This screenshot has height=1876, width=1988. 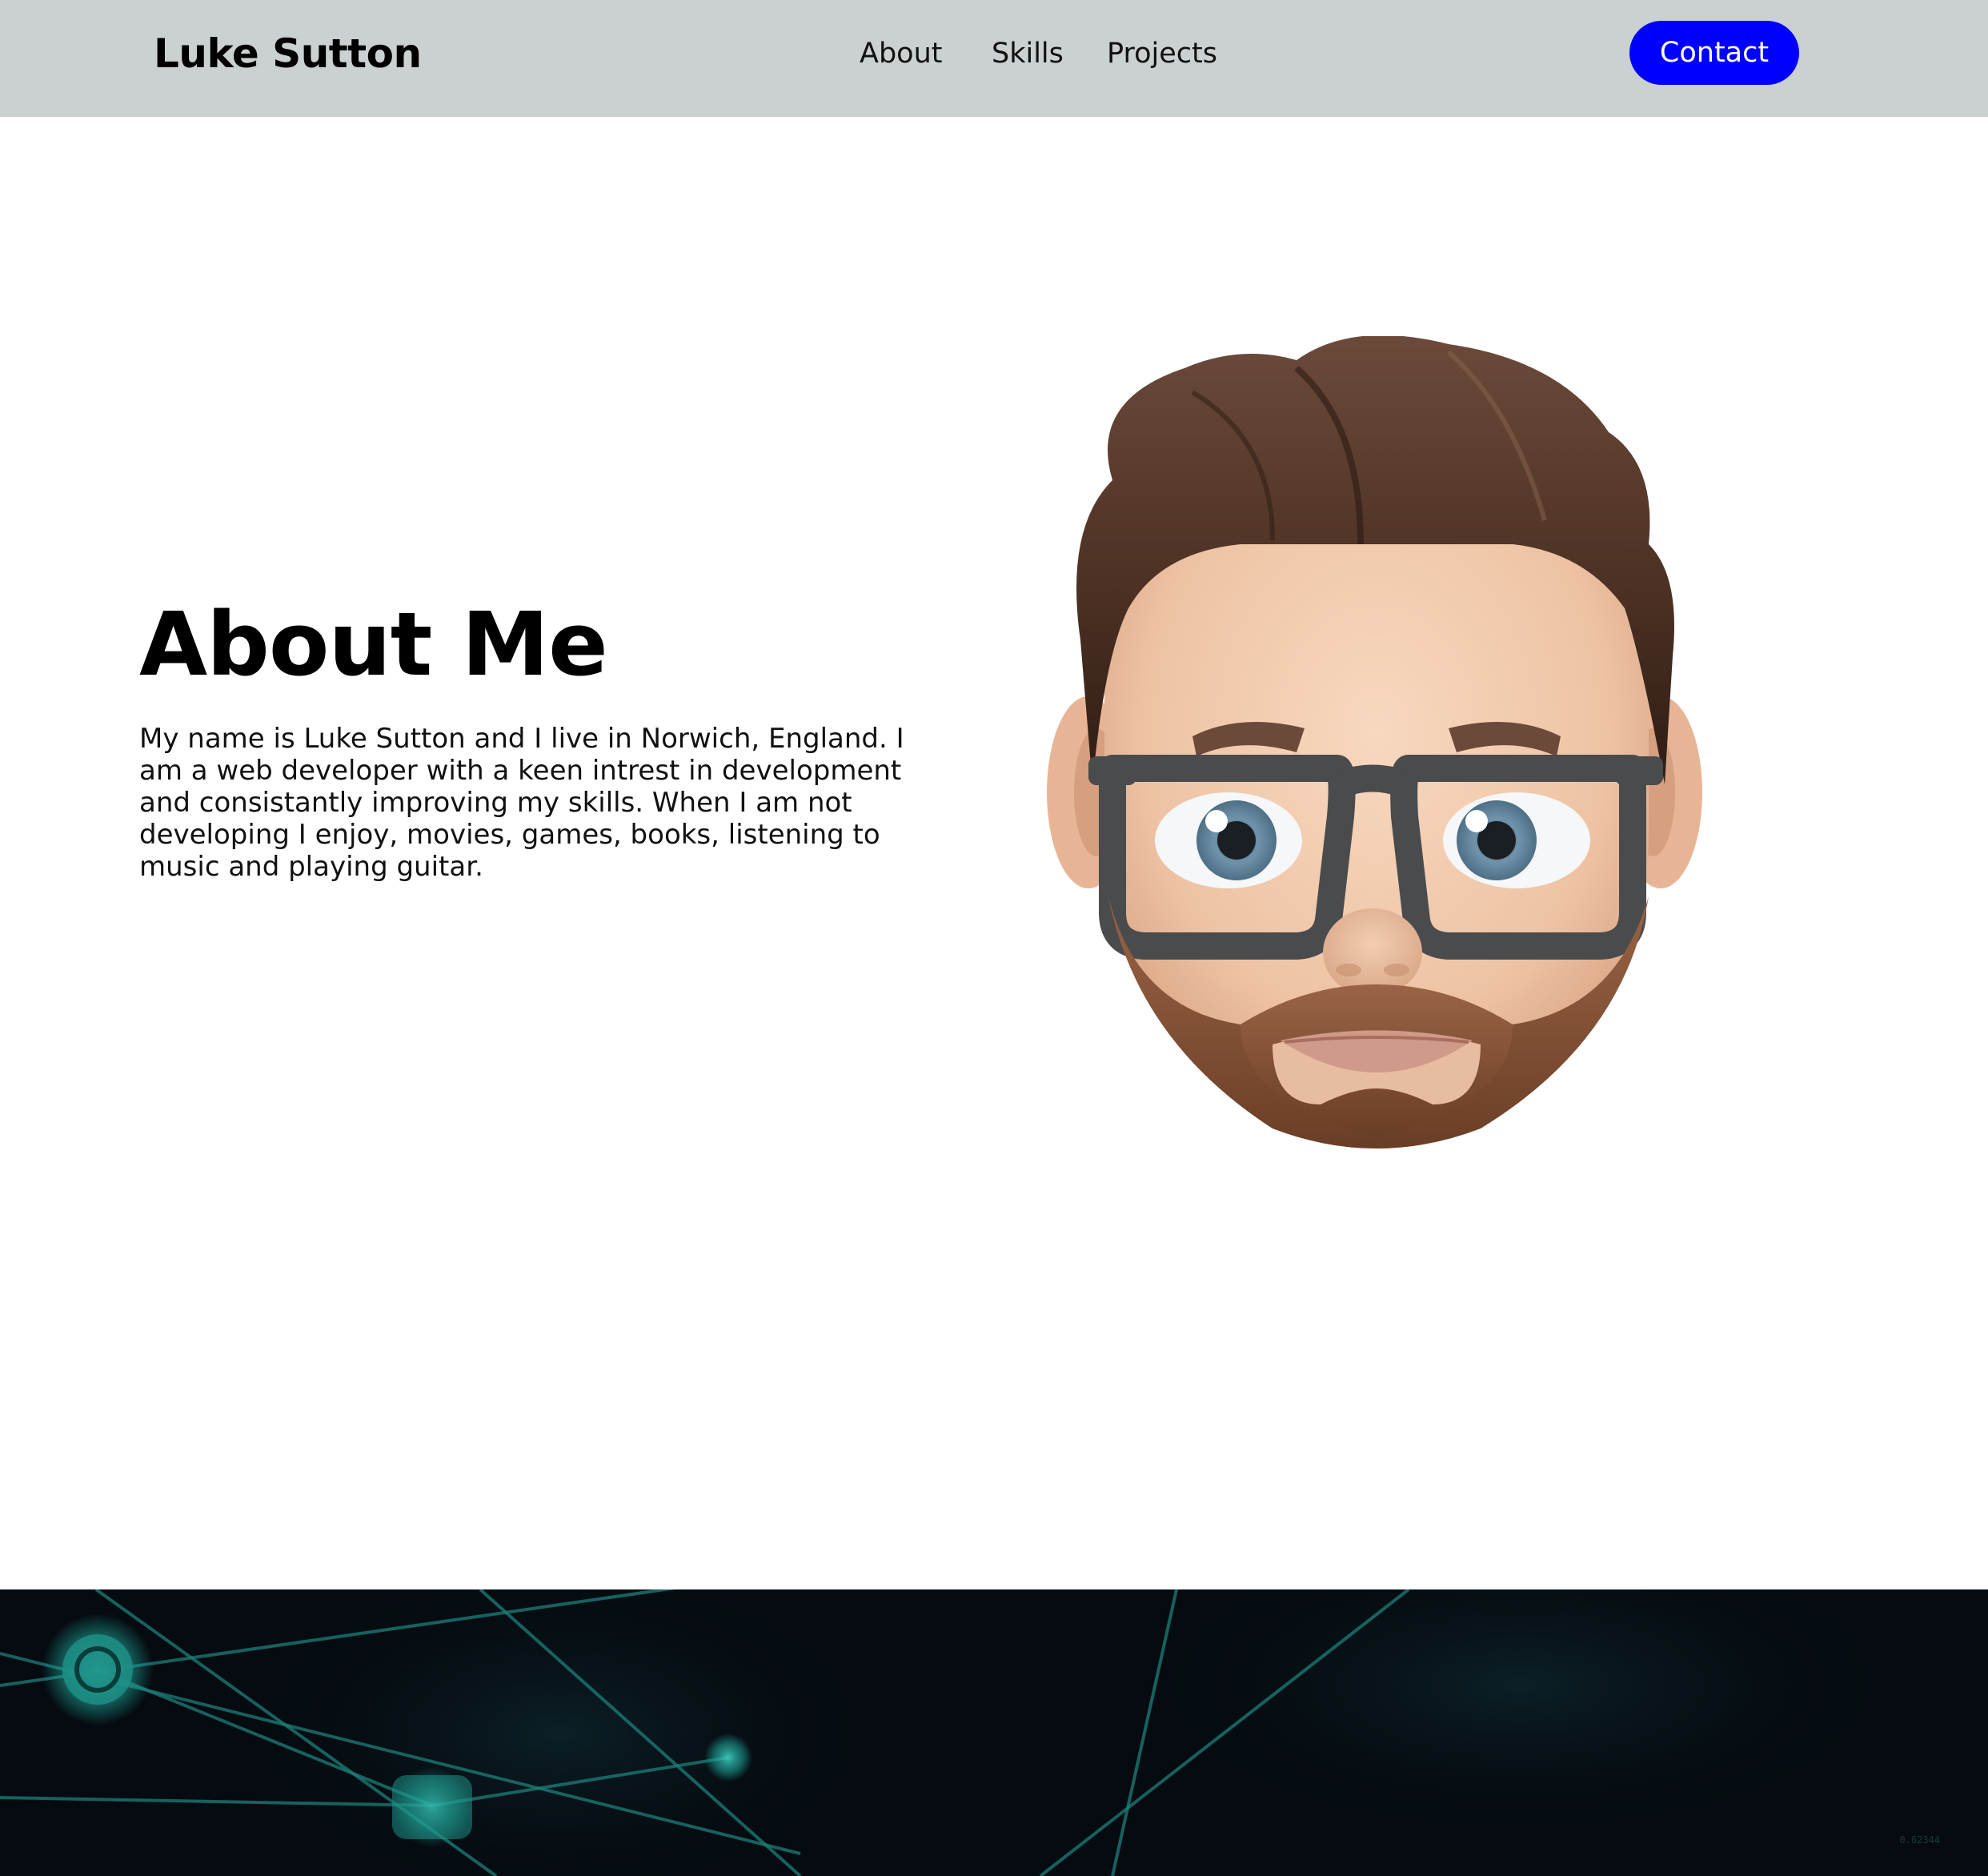 I want to click on contact-button: Contact, so click(x=1714, y=53).